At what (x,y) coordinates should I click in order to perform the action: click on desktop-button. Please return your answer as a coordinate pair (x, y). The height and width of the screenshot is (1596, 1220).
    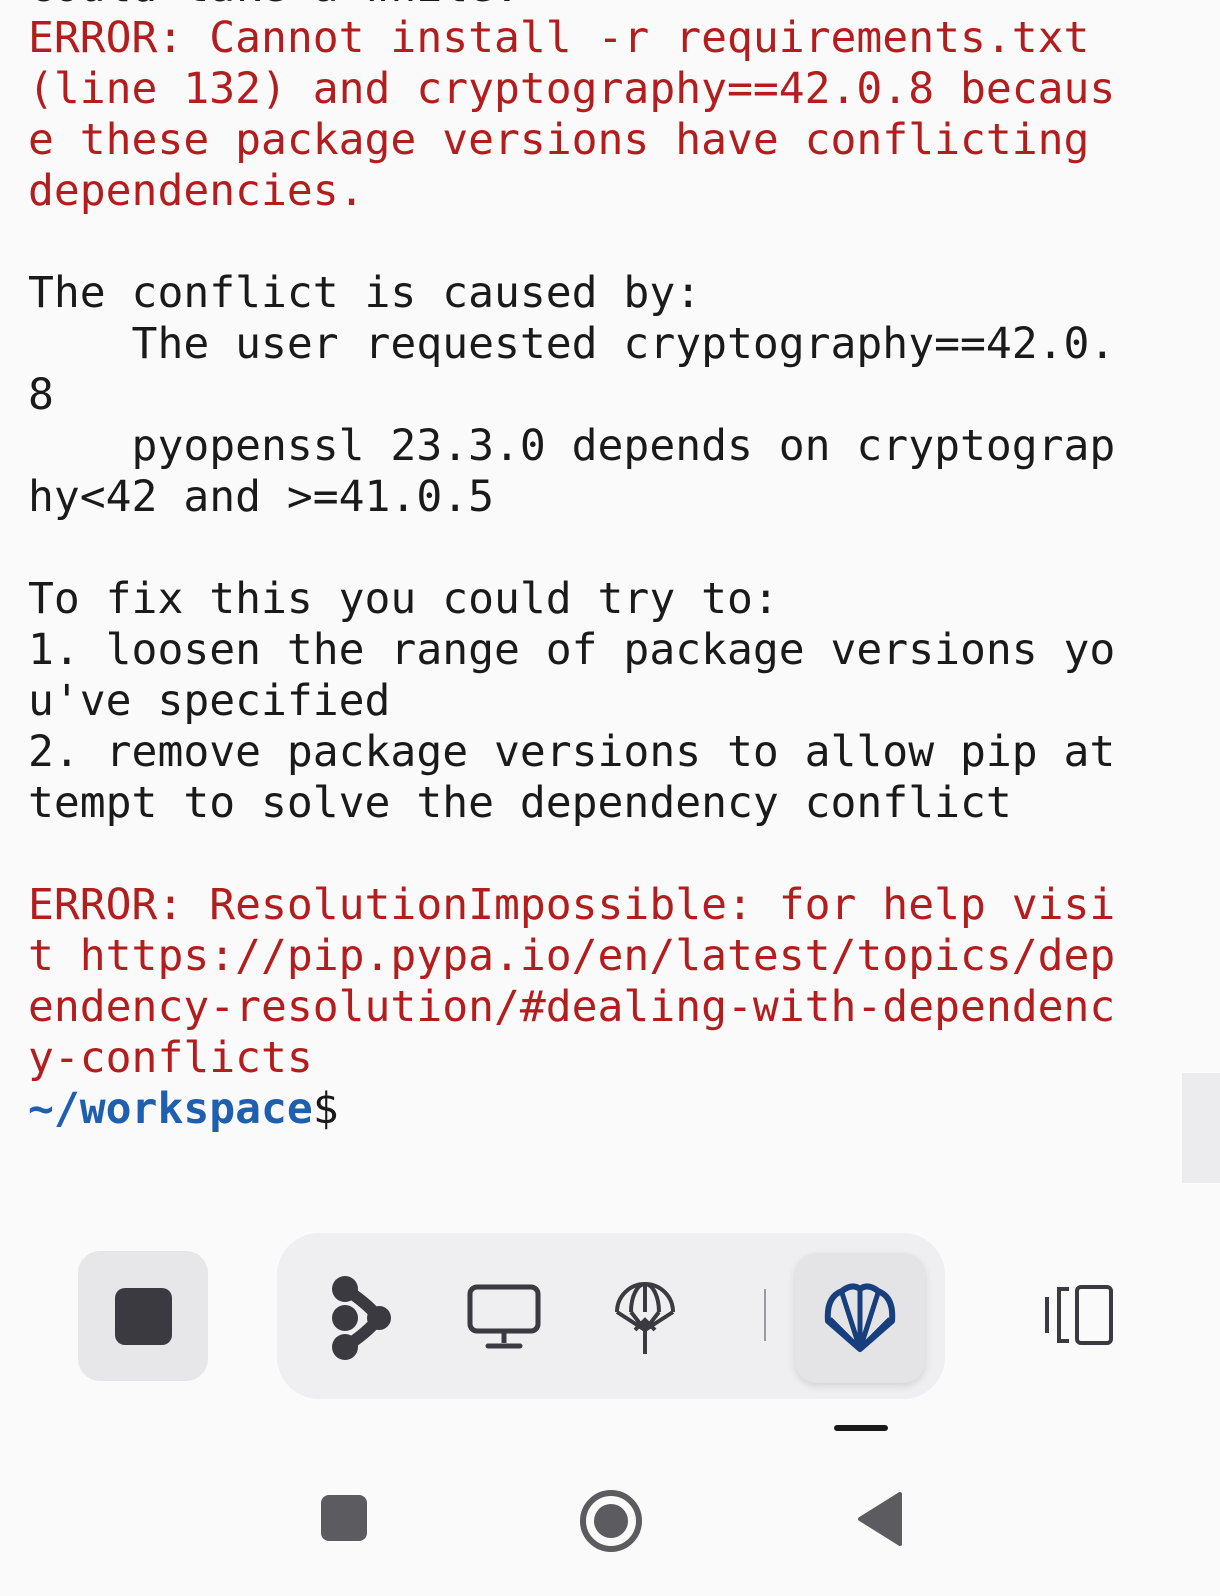
    Looking at the image, I should click on (504, 1318).